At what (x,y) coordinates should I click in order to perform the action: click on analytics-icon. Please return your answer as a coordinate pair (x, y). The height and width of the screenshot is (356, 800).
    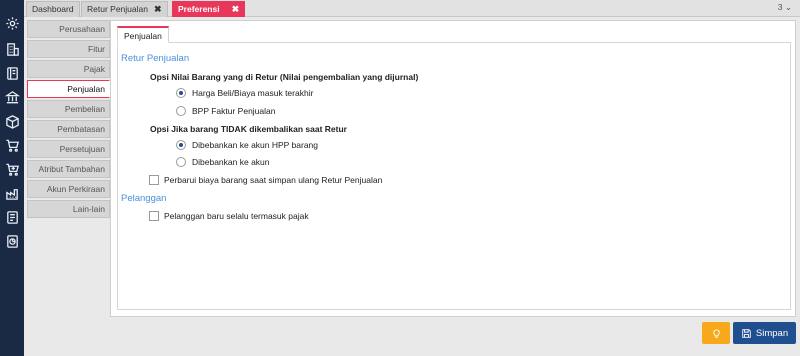
    Looking at the image, I should click on (12, 241).